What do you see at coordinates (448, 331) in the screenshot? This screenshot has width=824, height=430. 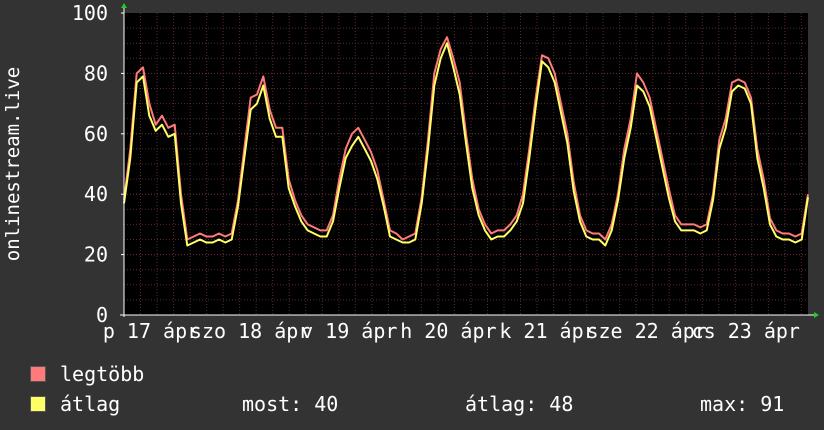 I see `x-tick-label: h 20 ápr` at bounding box center [448, 331].